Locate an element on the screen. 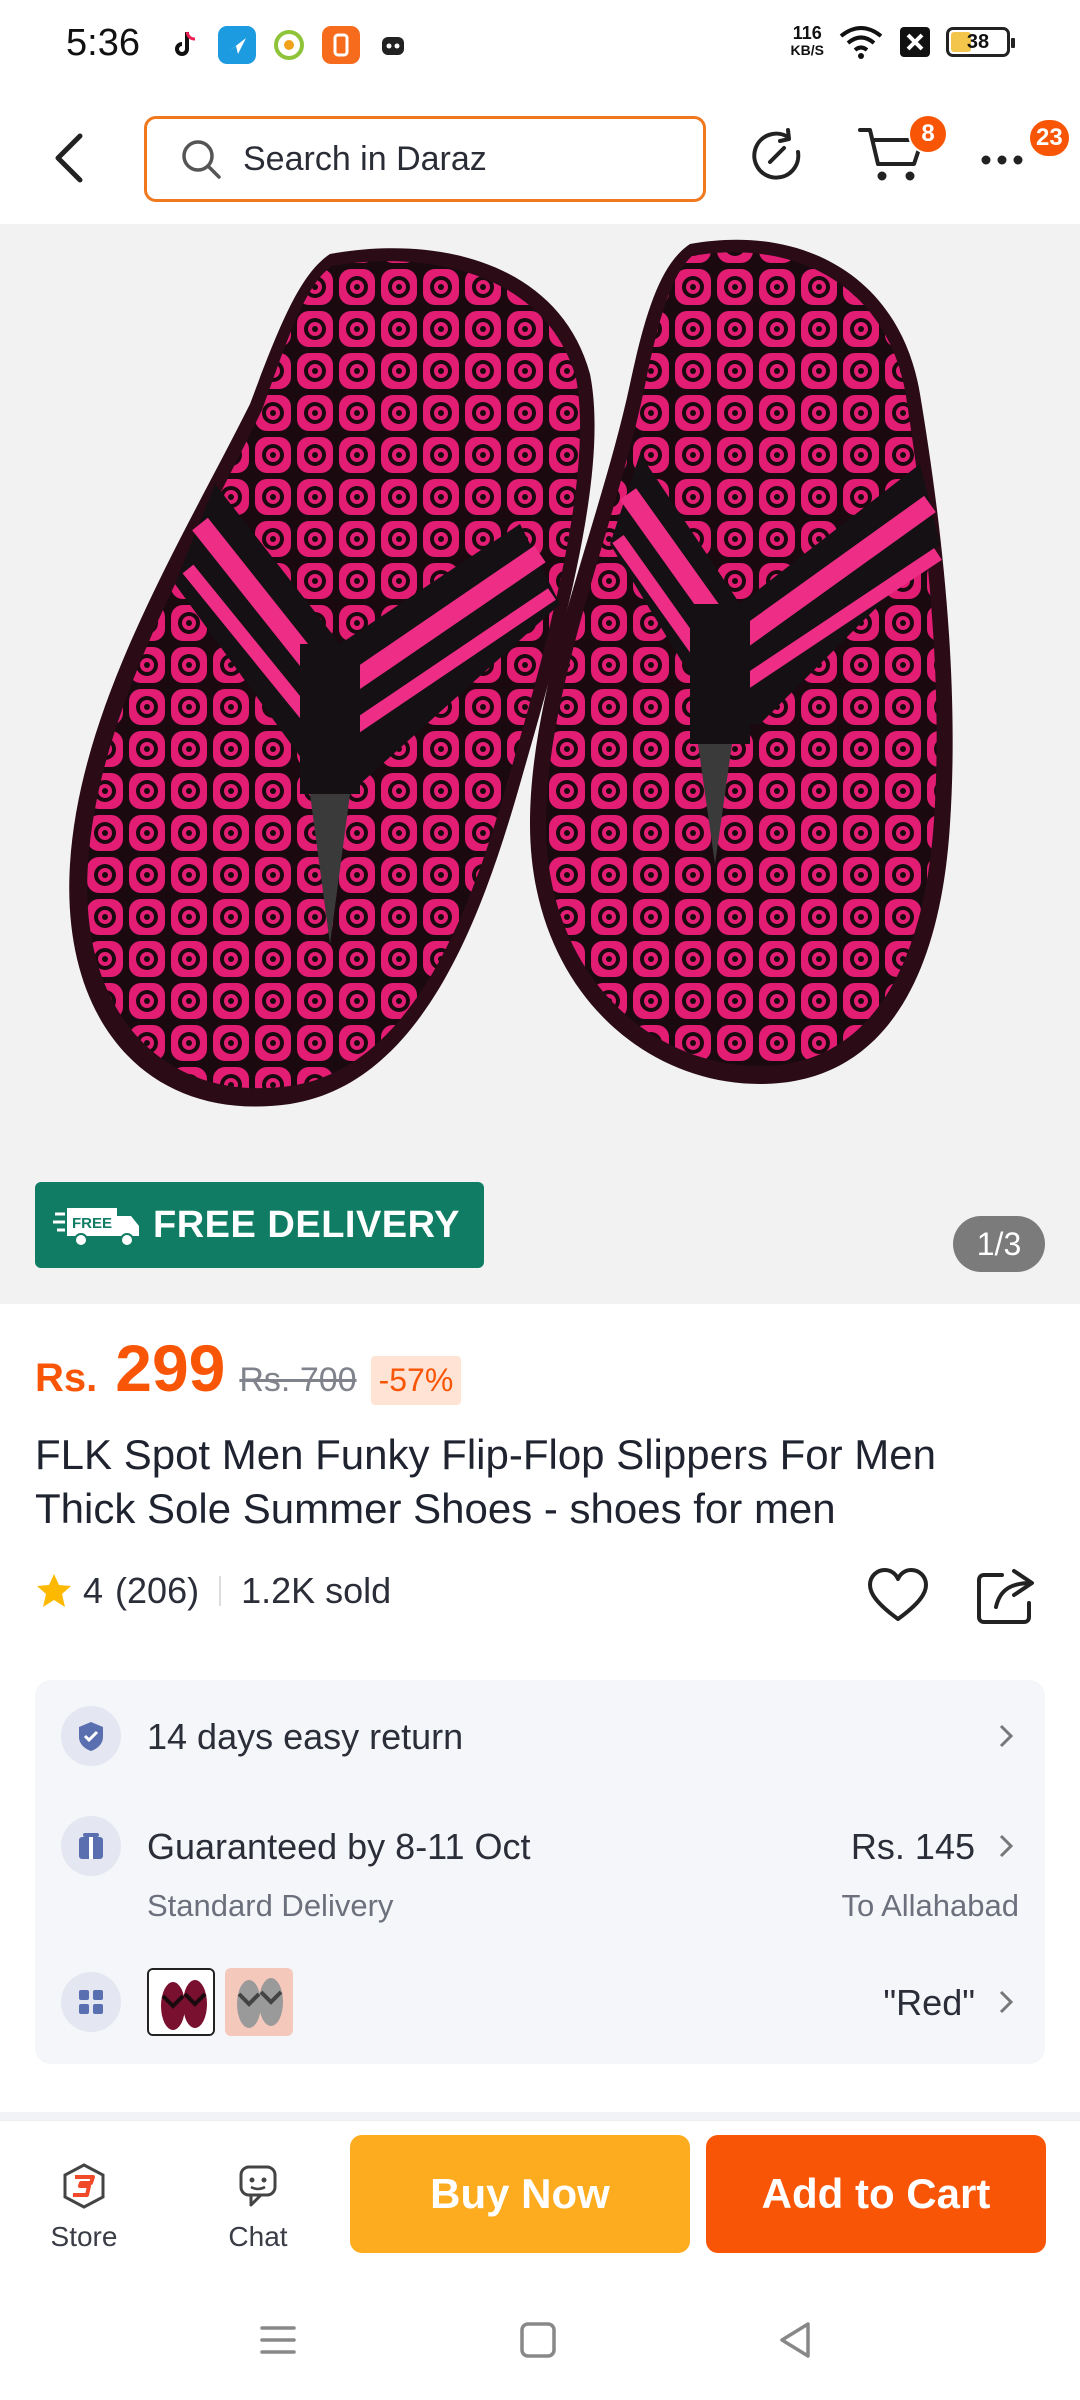 Image resolution: width=1080 pixels, height=2400 pixels. rating-row: 4 (206) 1.2K sold is located at coordinates (213, 1591).